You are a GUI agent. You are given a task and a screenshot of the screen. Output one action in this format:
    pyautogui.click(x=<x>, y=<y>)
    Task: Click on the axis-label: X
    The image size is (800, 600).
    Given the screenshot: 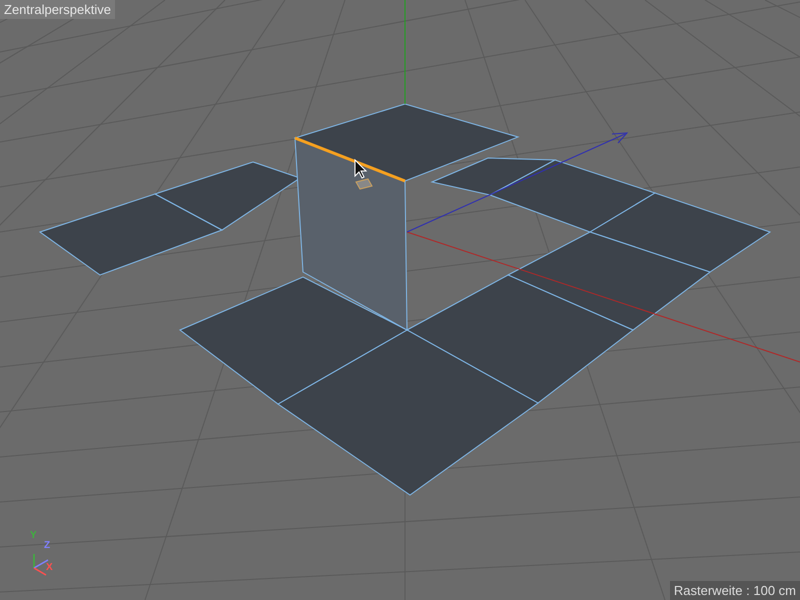 What is the action you would take?
    pyautogui.click(x=49, y=568)
    